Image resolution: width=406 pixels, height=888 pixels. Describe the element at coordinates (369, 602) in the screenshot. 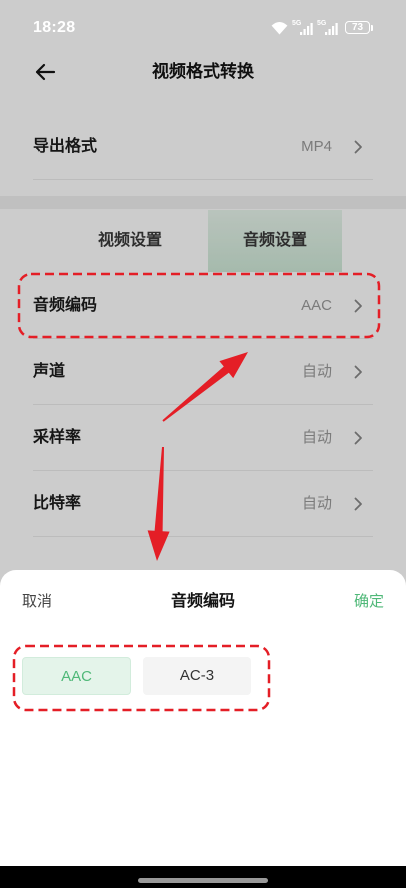

I see `confirm-button: 确定` at that location.